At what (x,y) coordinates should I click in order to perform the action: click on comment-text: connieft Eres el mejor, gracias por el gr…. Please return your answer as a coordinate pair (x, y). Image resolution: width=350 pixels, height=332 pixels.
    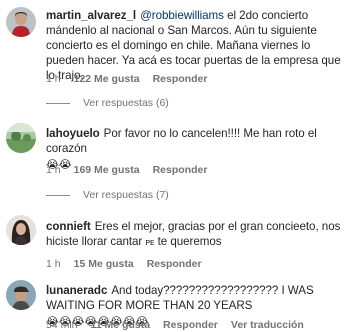
    Looking at the image, I should click on (195, 234).